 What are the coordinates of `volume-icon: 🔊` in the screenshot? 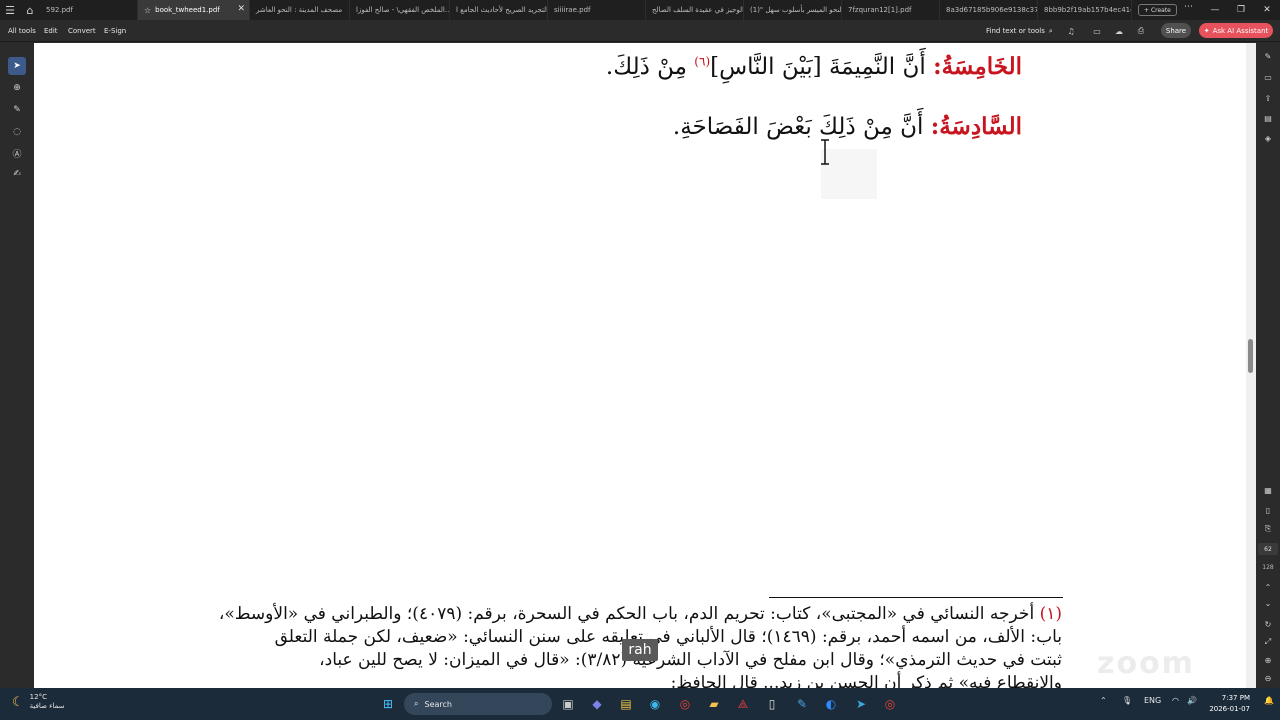 It's located at (1192, 700).